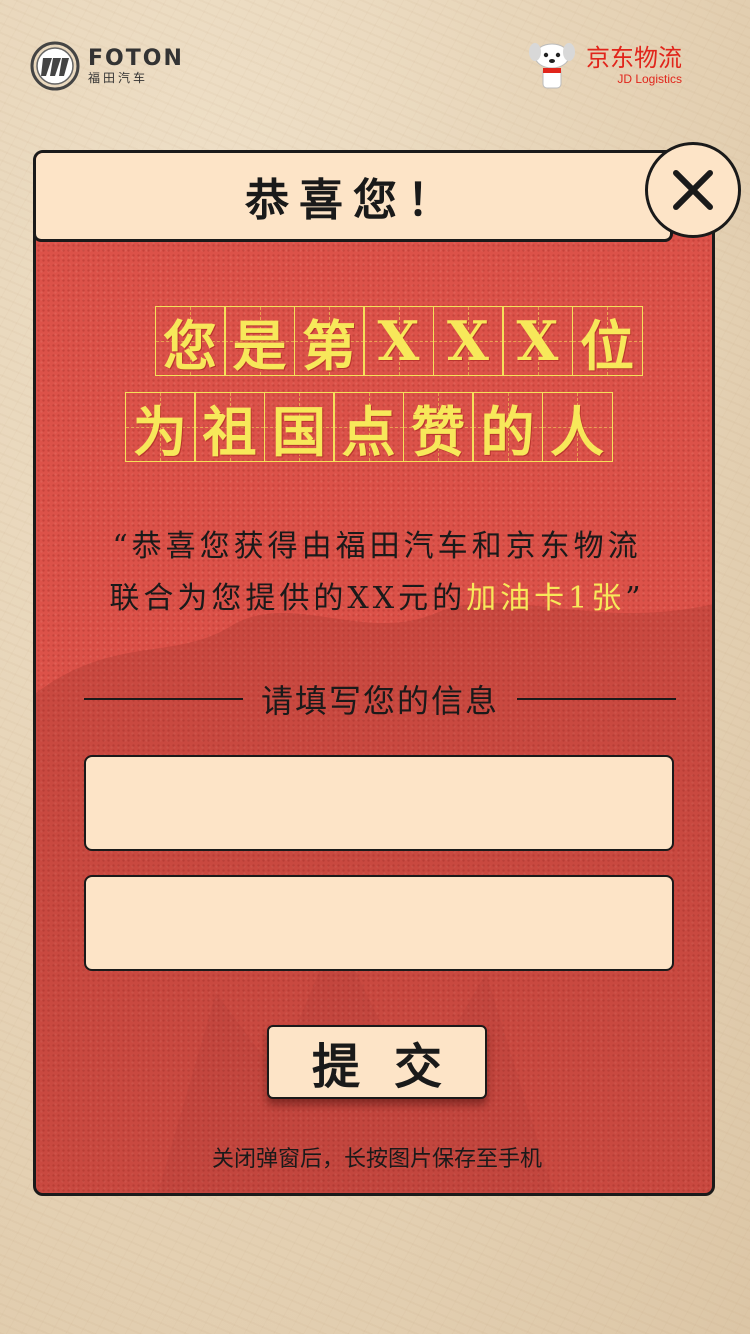 The width and height of the screenshot is (750, 1334). I want to click on headline-char: 第, so click(329, 342).